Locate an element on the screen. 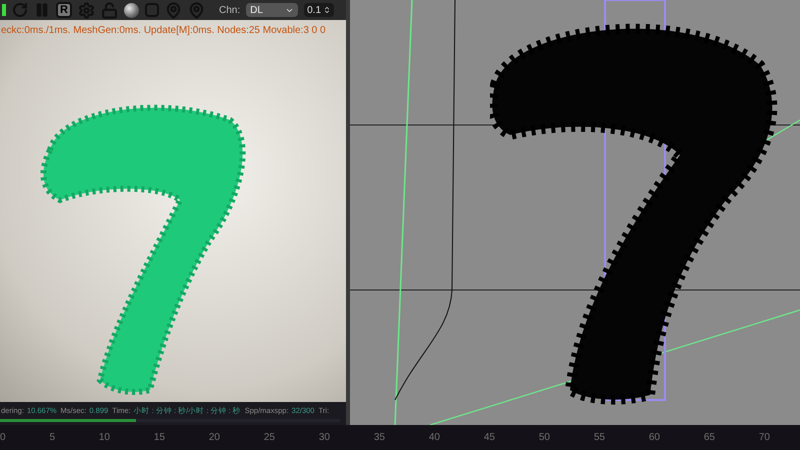 The image size is (800, 450). timeline-tick: 50 is located at coordinates (544, 438).